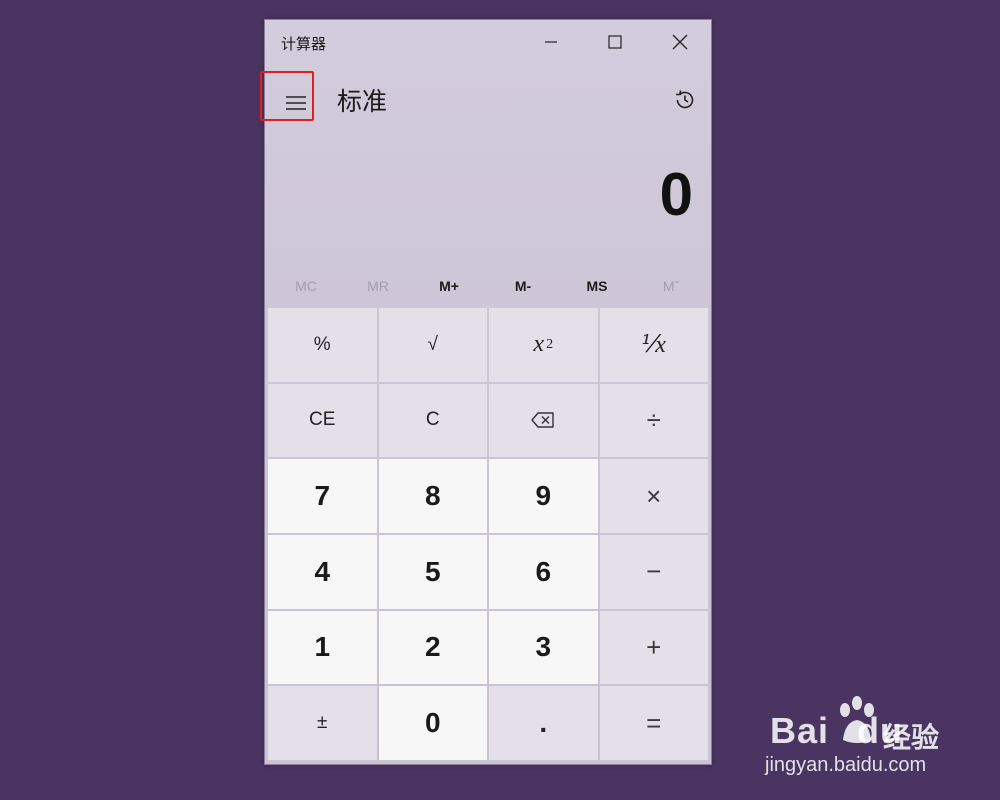  I want to click on memory-add-button: M+, so click(449, 286).